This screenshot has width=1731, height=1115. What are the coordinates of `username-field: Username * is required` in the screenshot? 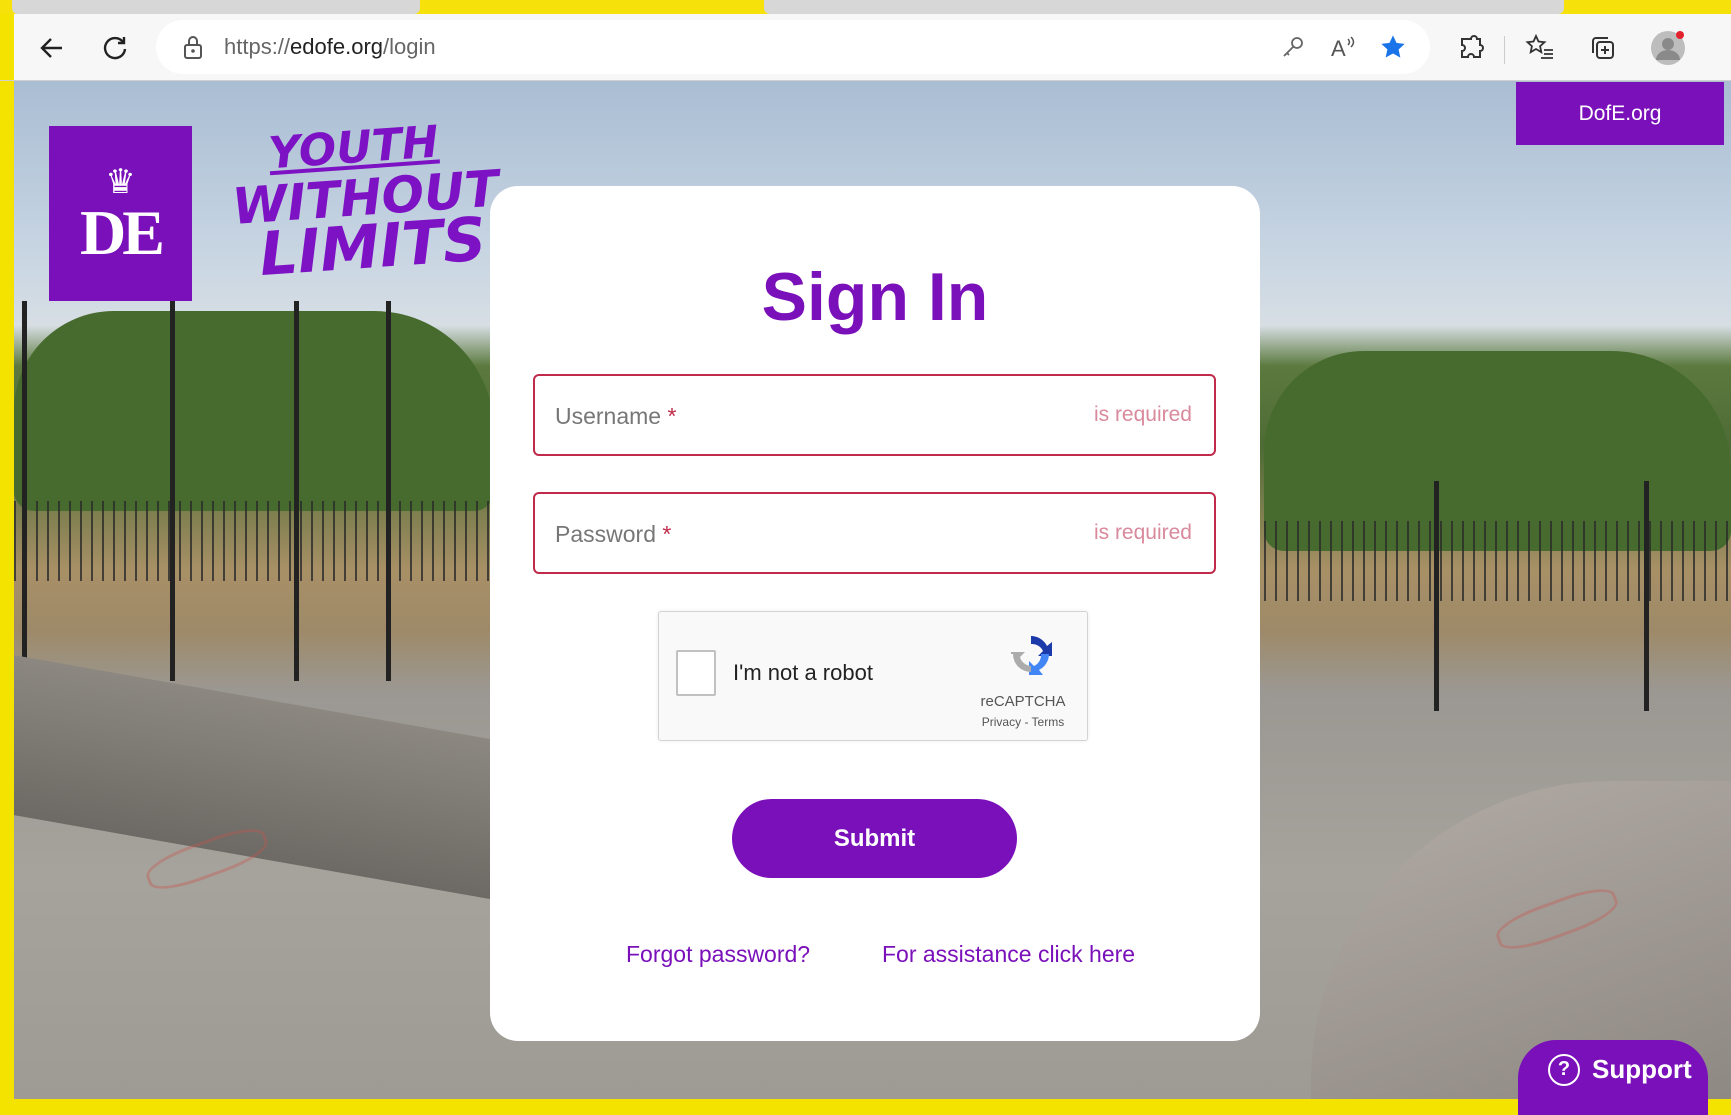 It's located at (875, 415).